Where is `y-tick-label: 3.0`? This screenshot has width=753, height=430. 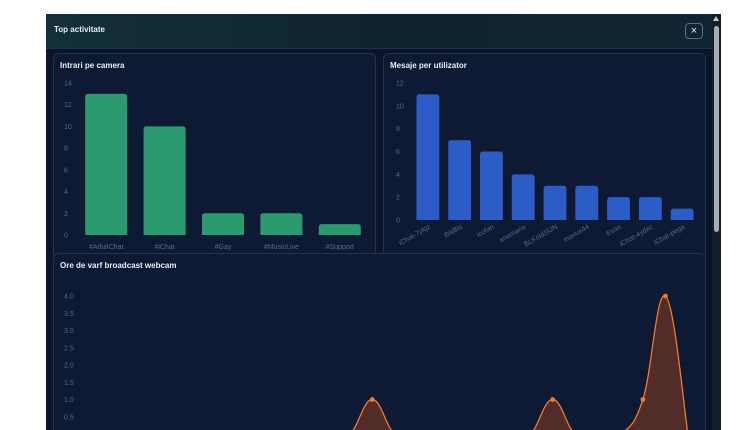 y-tick-label: 3.0 is located at coordinates (69, 331).